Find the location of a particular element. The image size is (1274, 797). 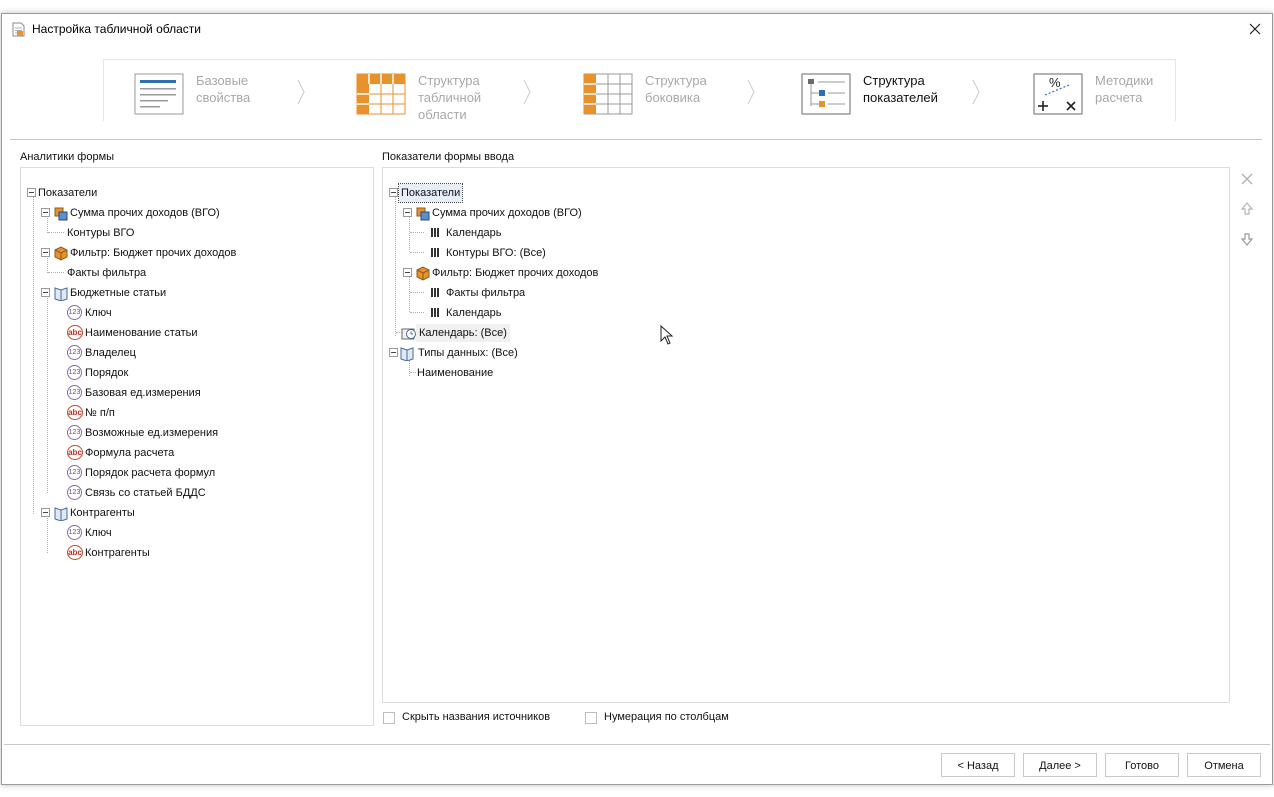

document-icon is located at coordinates (18, 29).